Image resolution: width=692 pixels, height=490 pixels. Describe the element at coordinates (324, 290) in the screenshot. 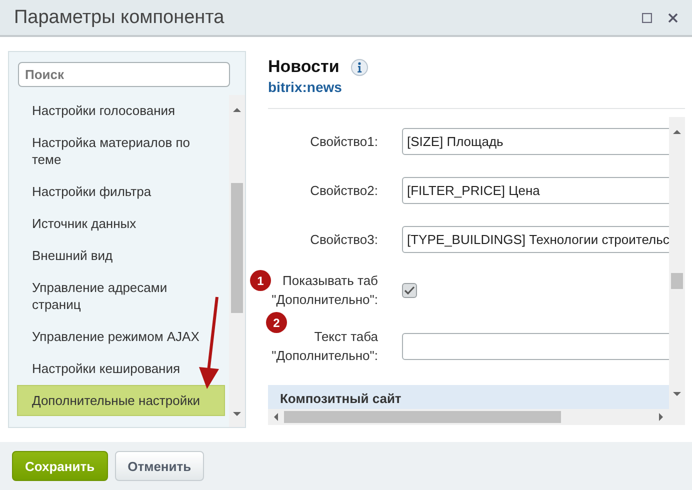

I see `field-label: Показывать таб "Дополнительно":` at that location.